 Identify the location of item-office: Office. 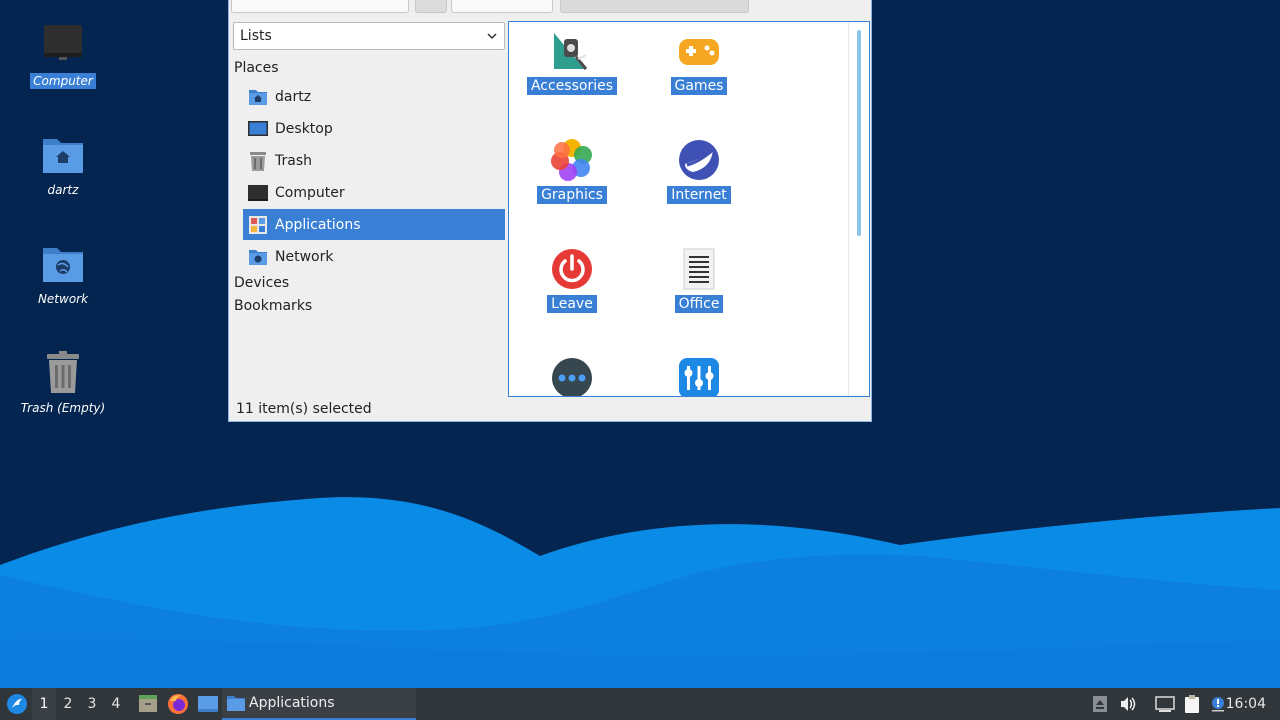
(699, 280).